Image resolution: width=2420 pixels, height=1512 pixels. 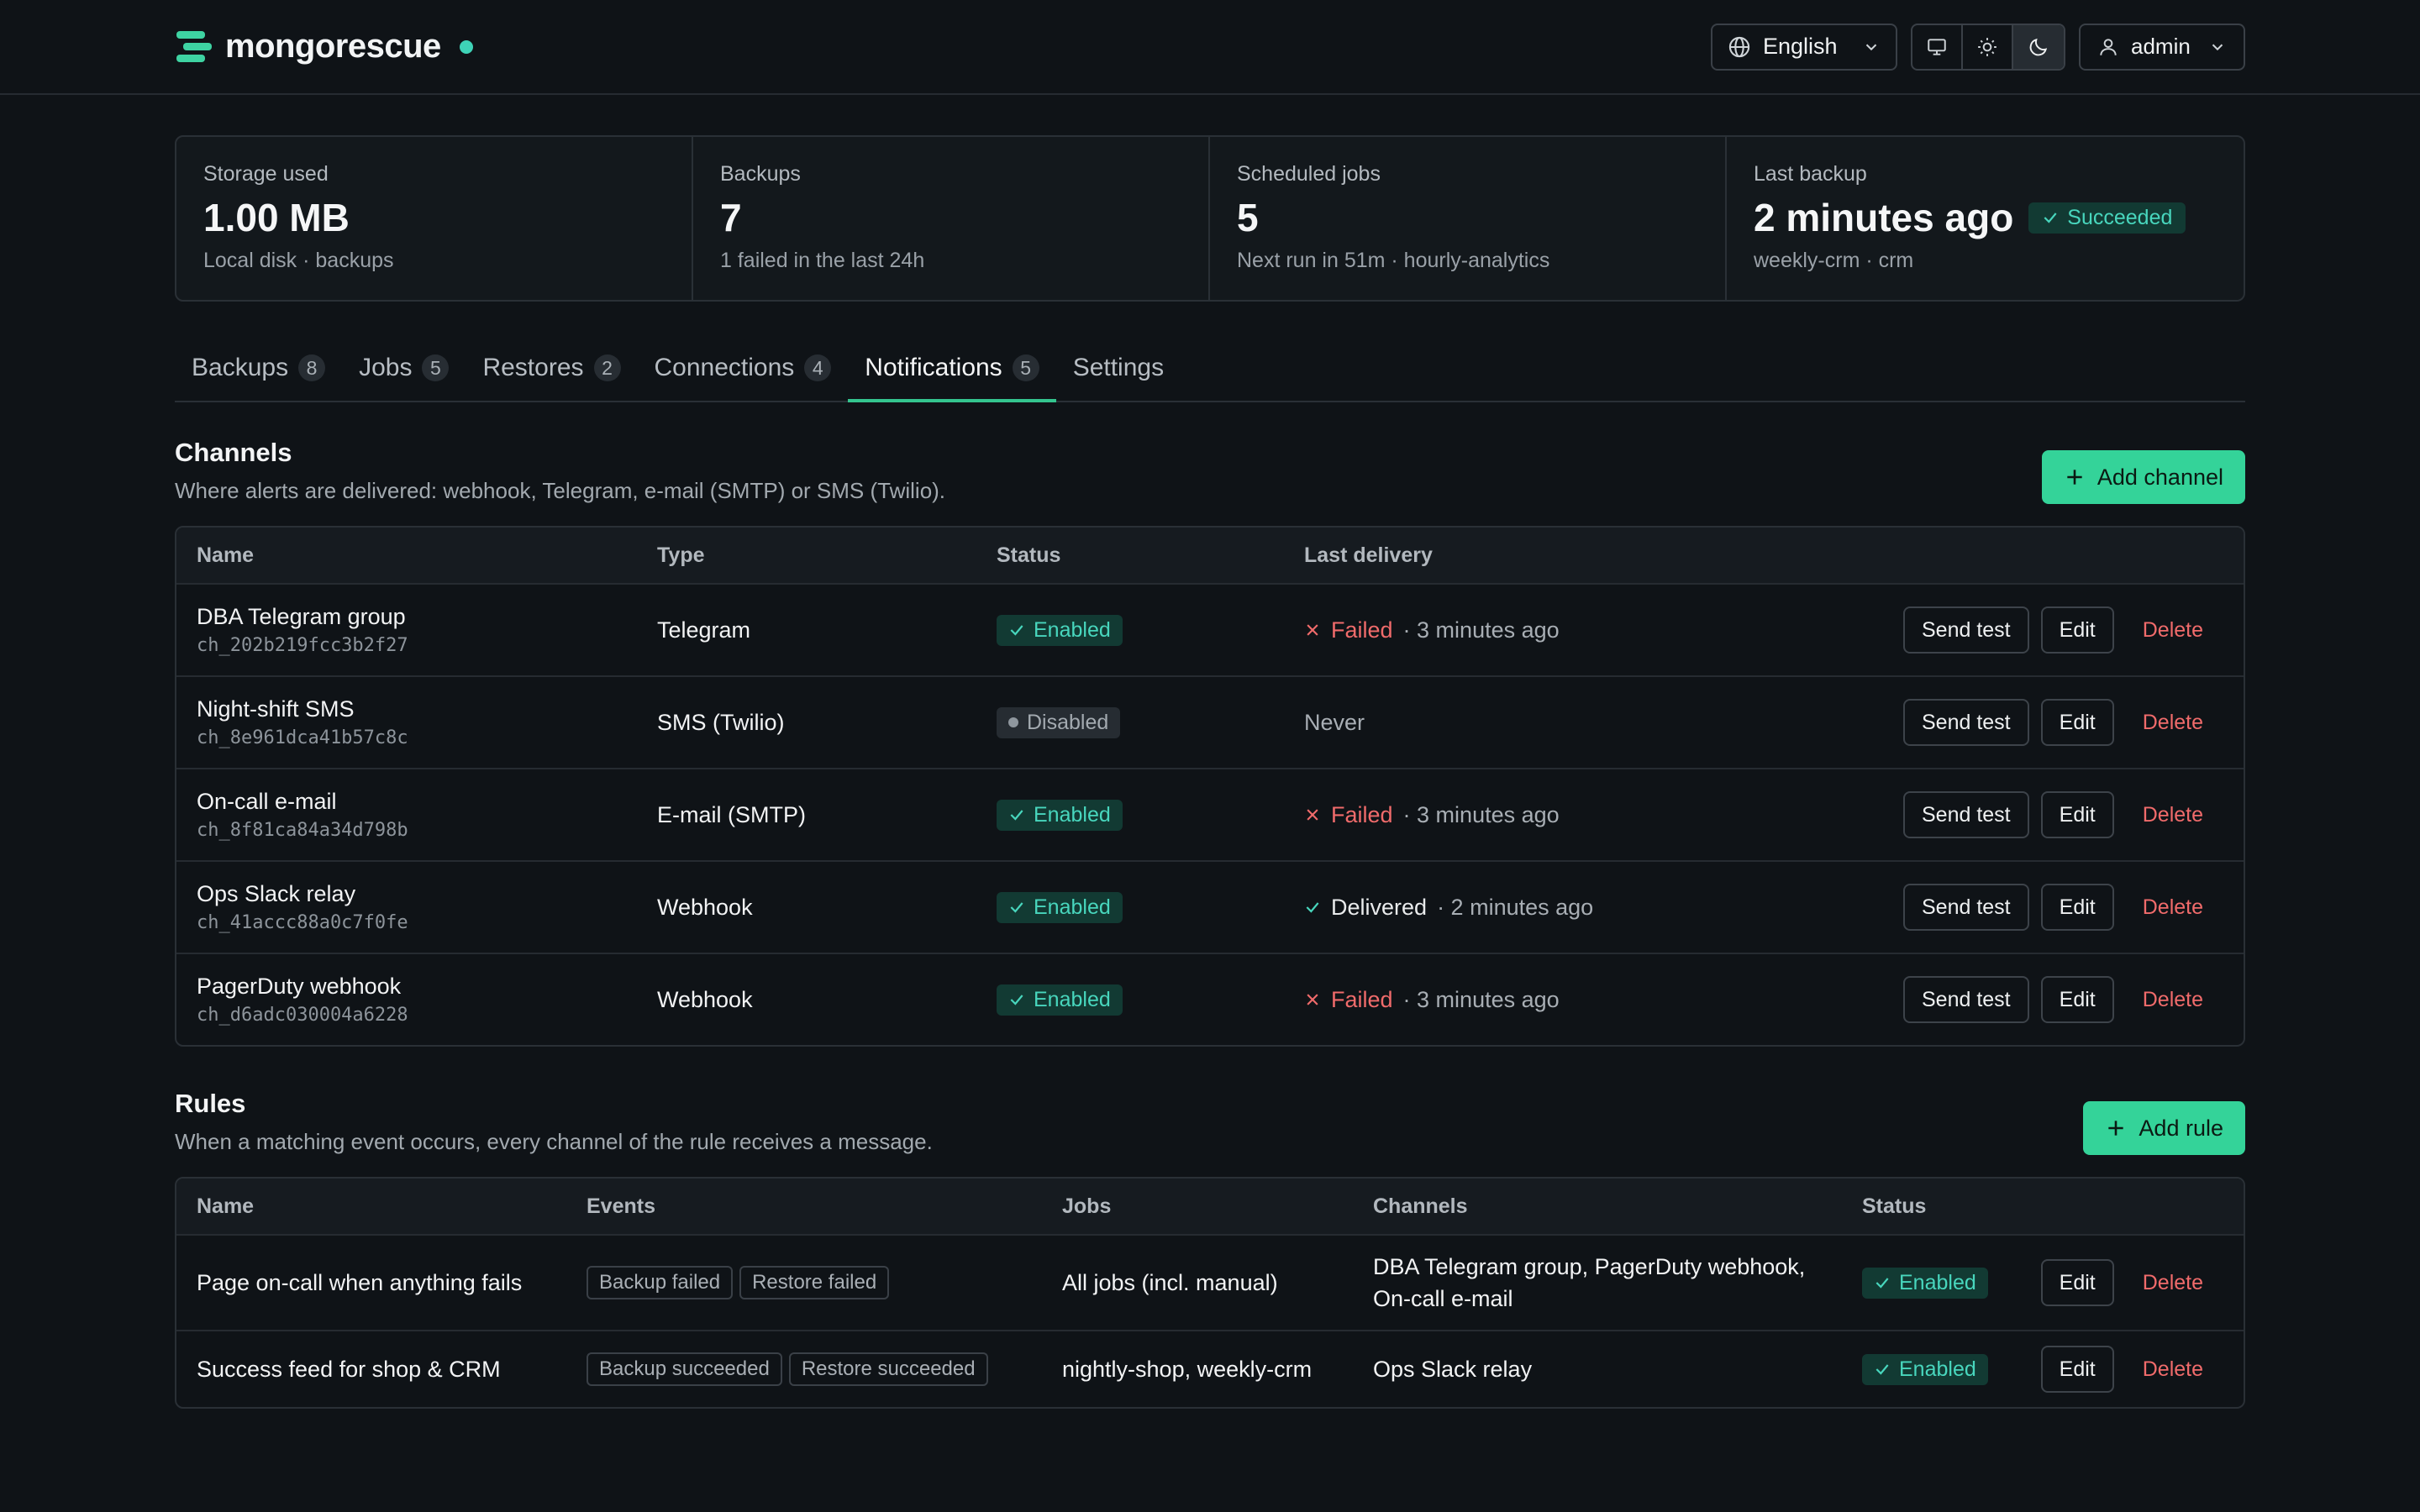 What do you see at coordinates (2039, 46) in the screenshot?
I see `theme-dark-button` at bounding box center [2039, 46].